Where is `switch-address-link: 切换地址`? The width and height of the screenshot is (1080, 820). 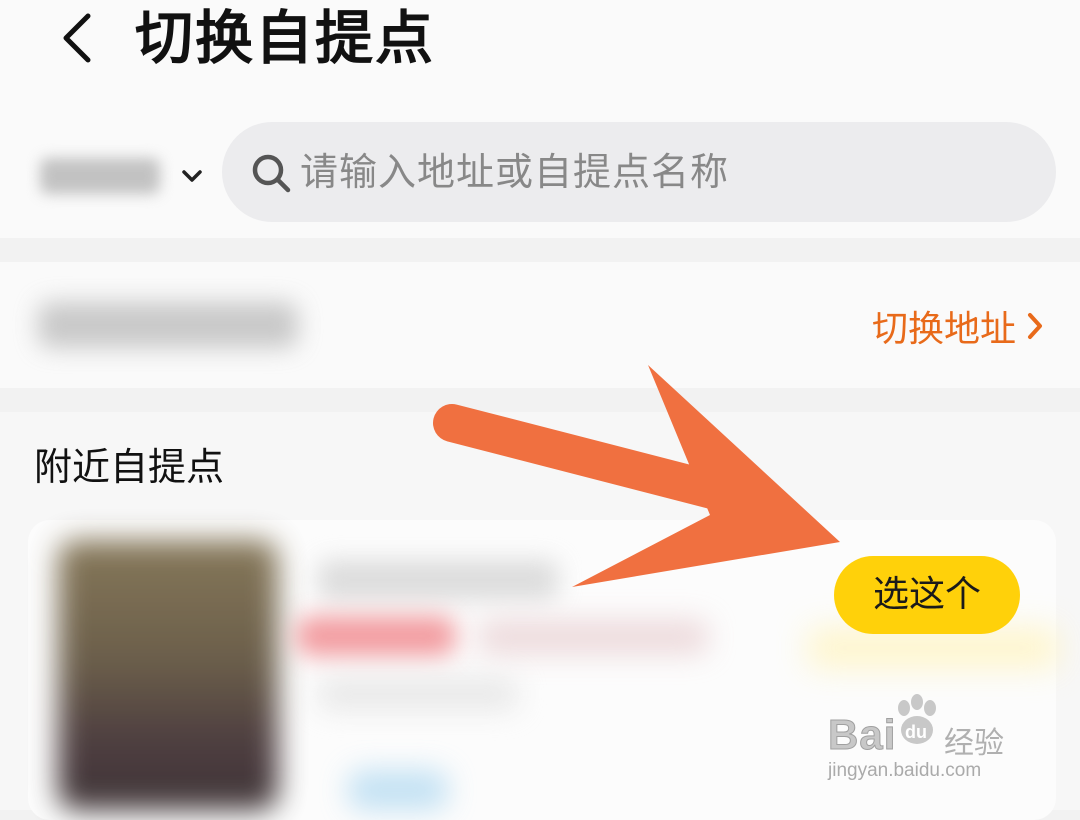 switch-address-link: 切换地址 is located at coordinates (959, 326).